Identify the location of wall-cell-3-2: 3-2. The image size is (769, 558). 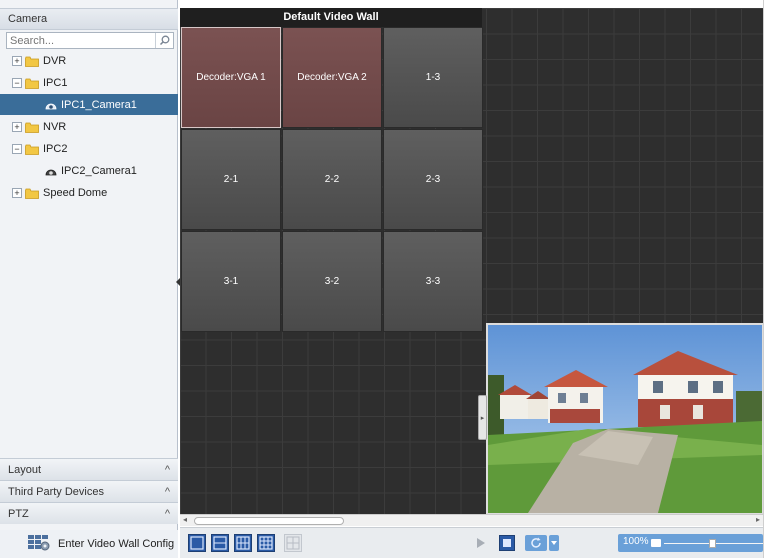
(332, 281).